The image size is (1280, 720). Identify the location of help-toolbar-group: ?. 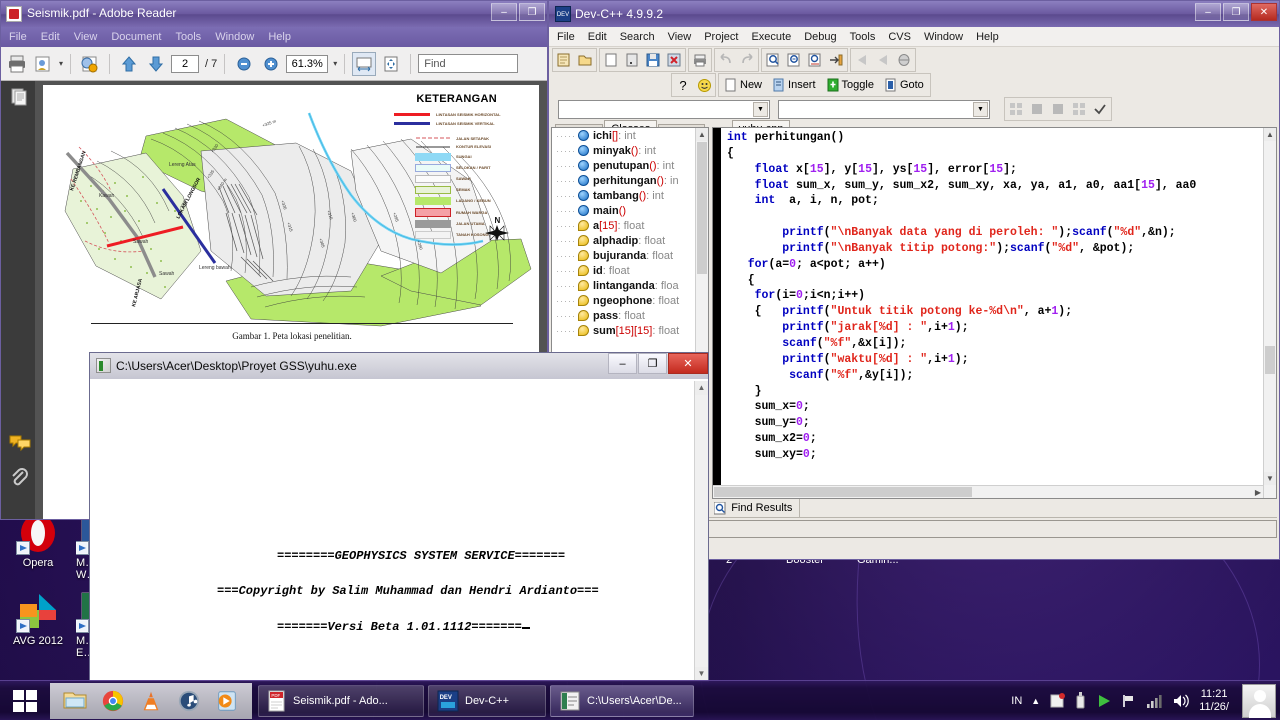
(693, 85).